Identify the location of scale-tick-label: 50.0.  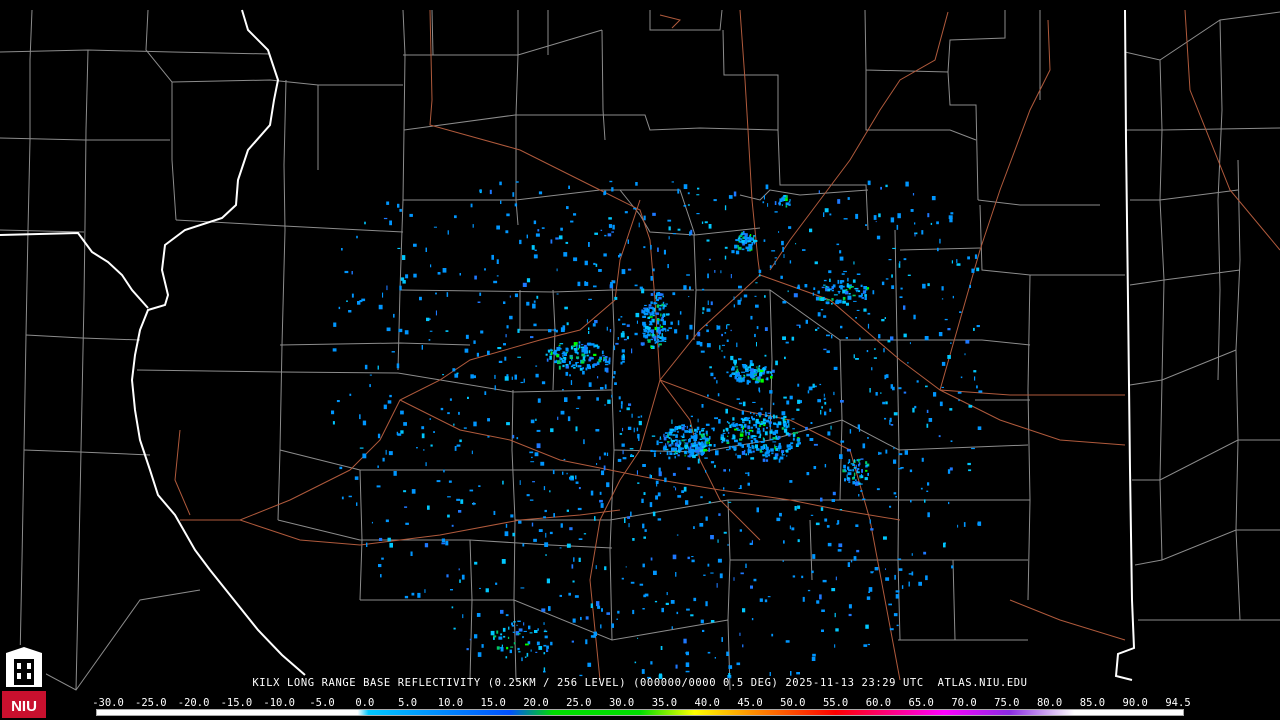
(793, 703).